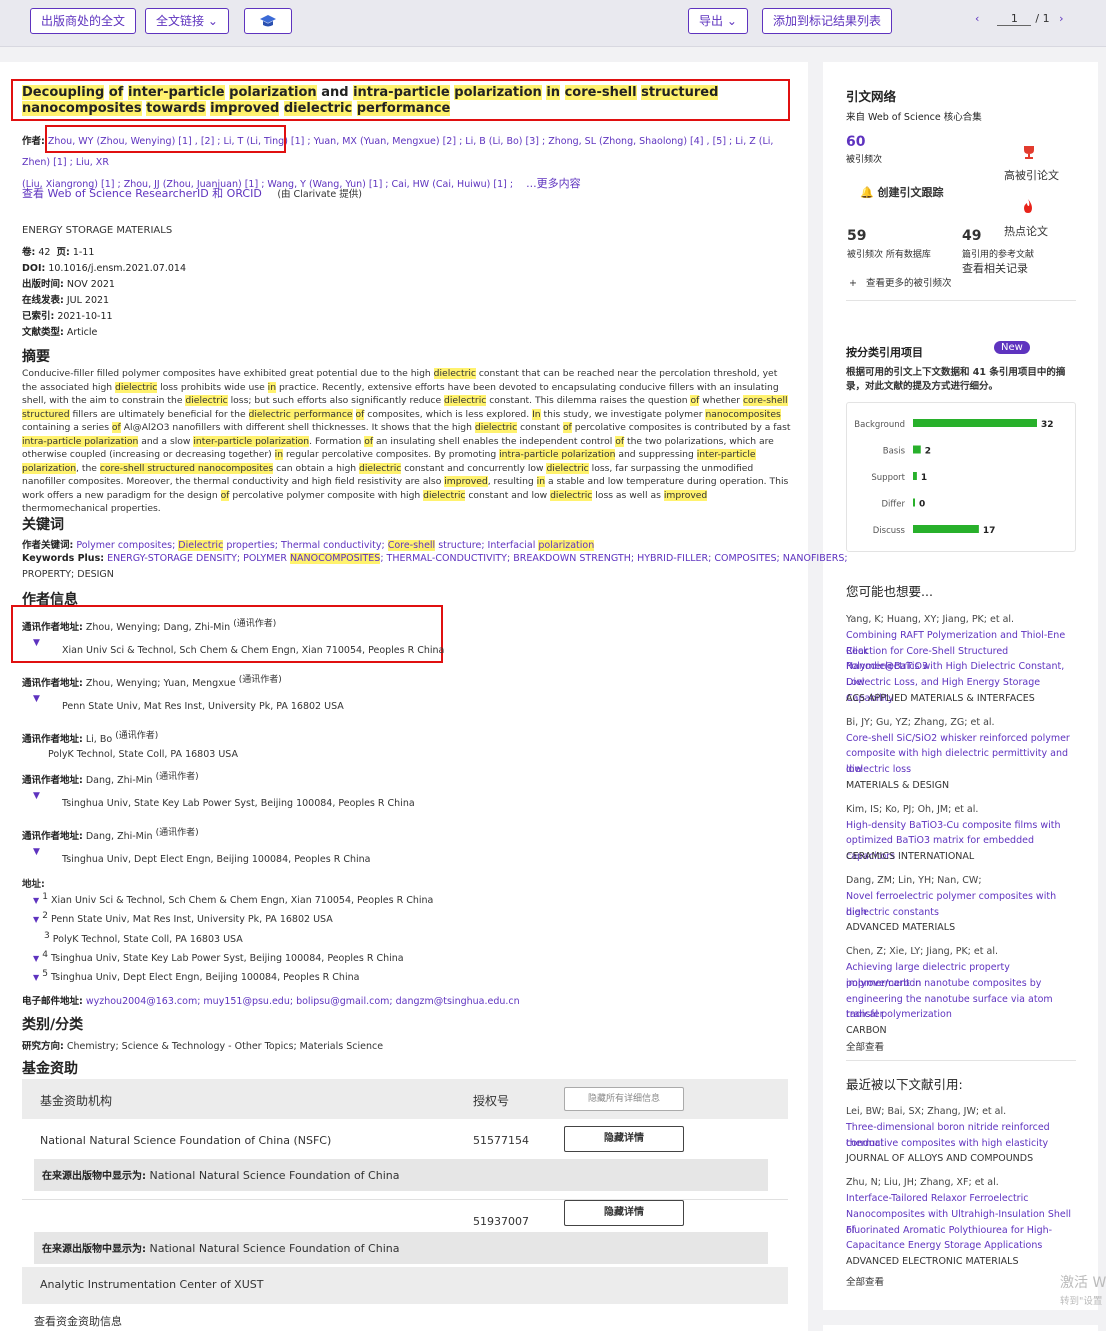  Describe the element at coordinates (961, 1246) in the screenshot. I see `item-title-link: Capacitance Energy Storage Applications` at that location.